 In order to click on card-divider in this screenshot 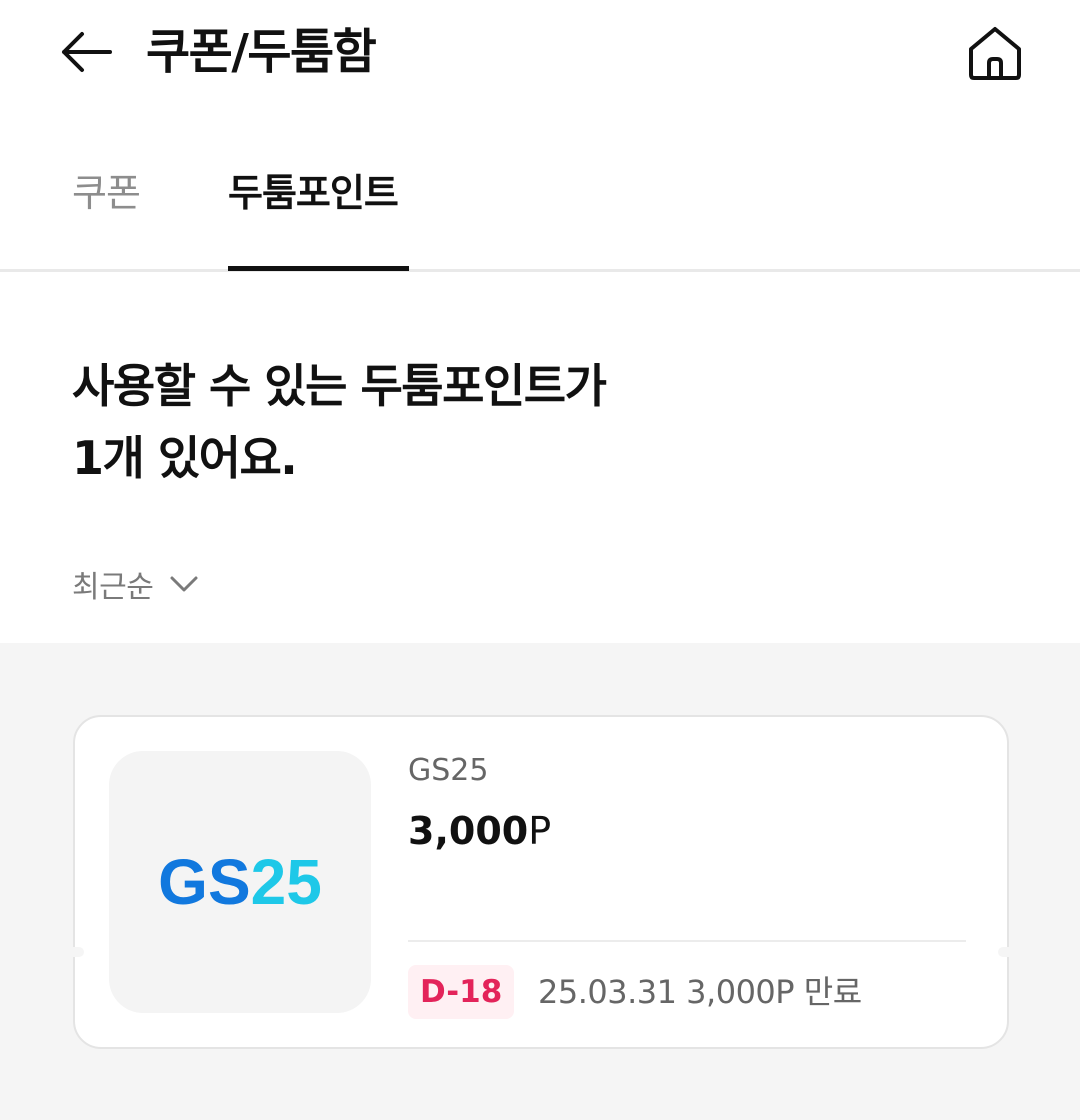, I will do `click(687, 941)`.